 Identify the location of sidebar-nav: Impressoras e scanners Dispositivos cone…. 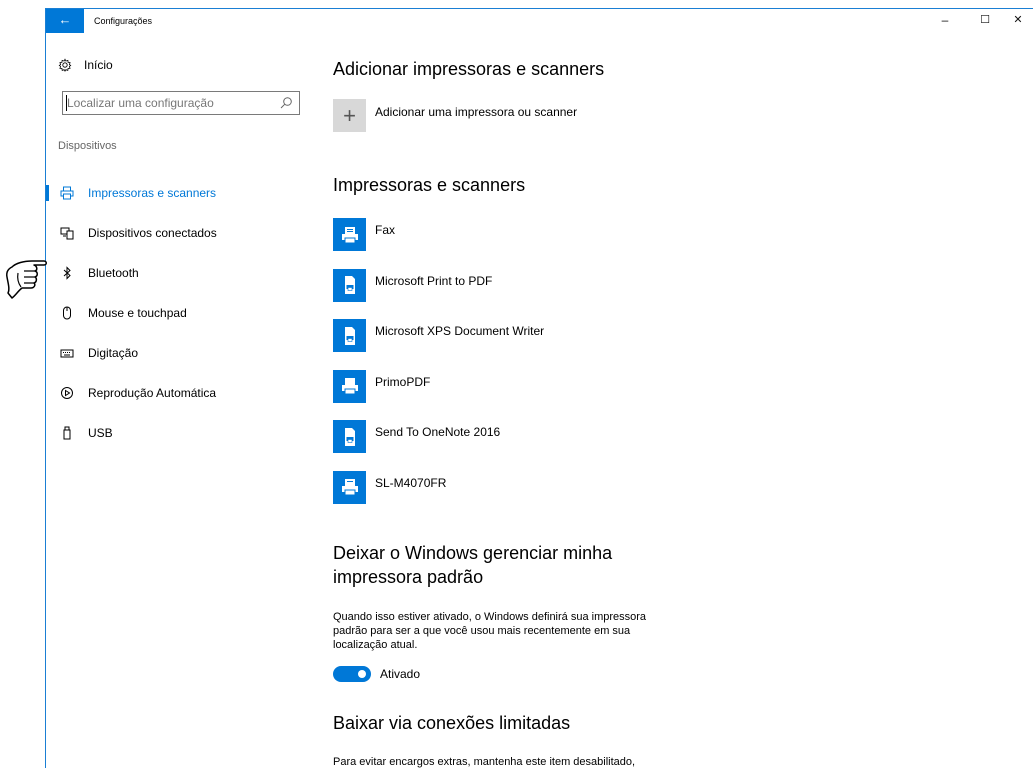
(181, 313).